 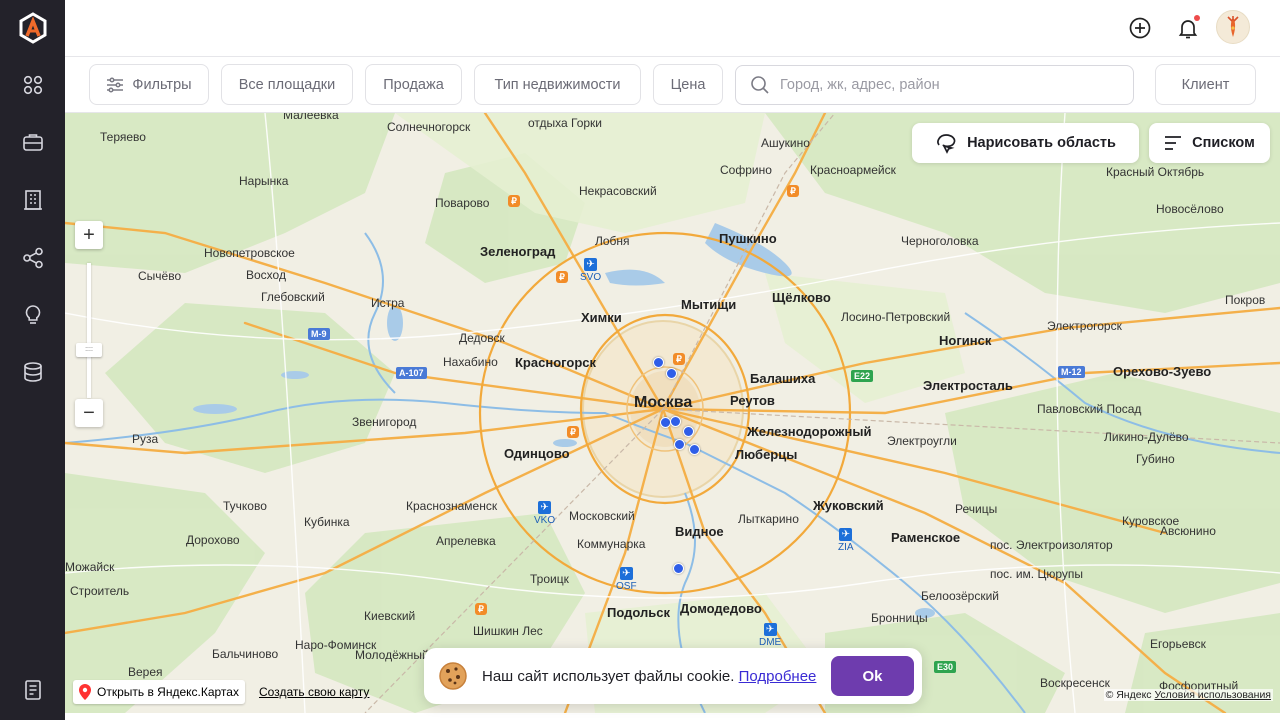 What do you see at coordinates (545, 520) in the screenshot?
I see `airport-code: VKO` at bounding box center [545, 520].